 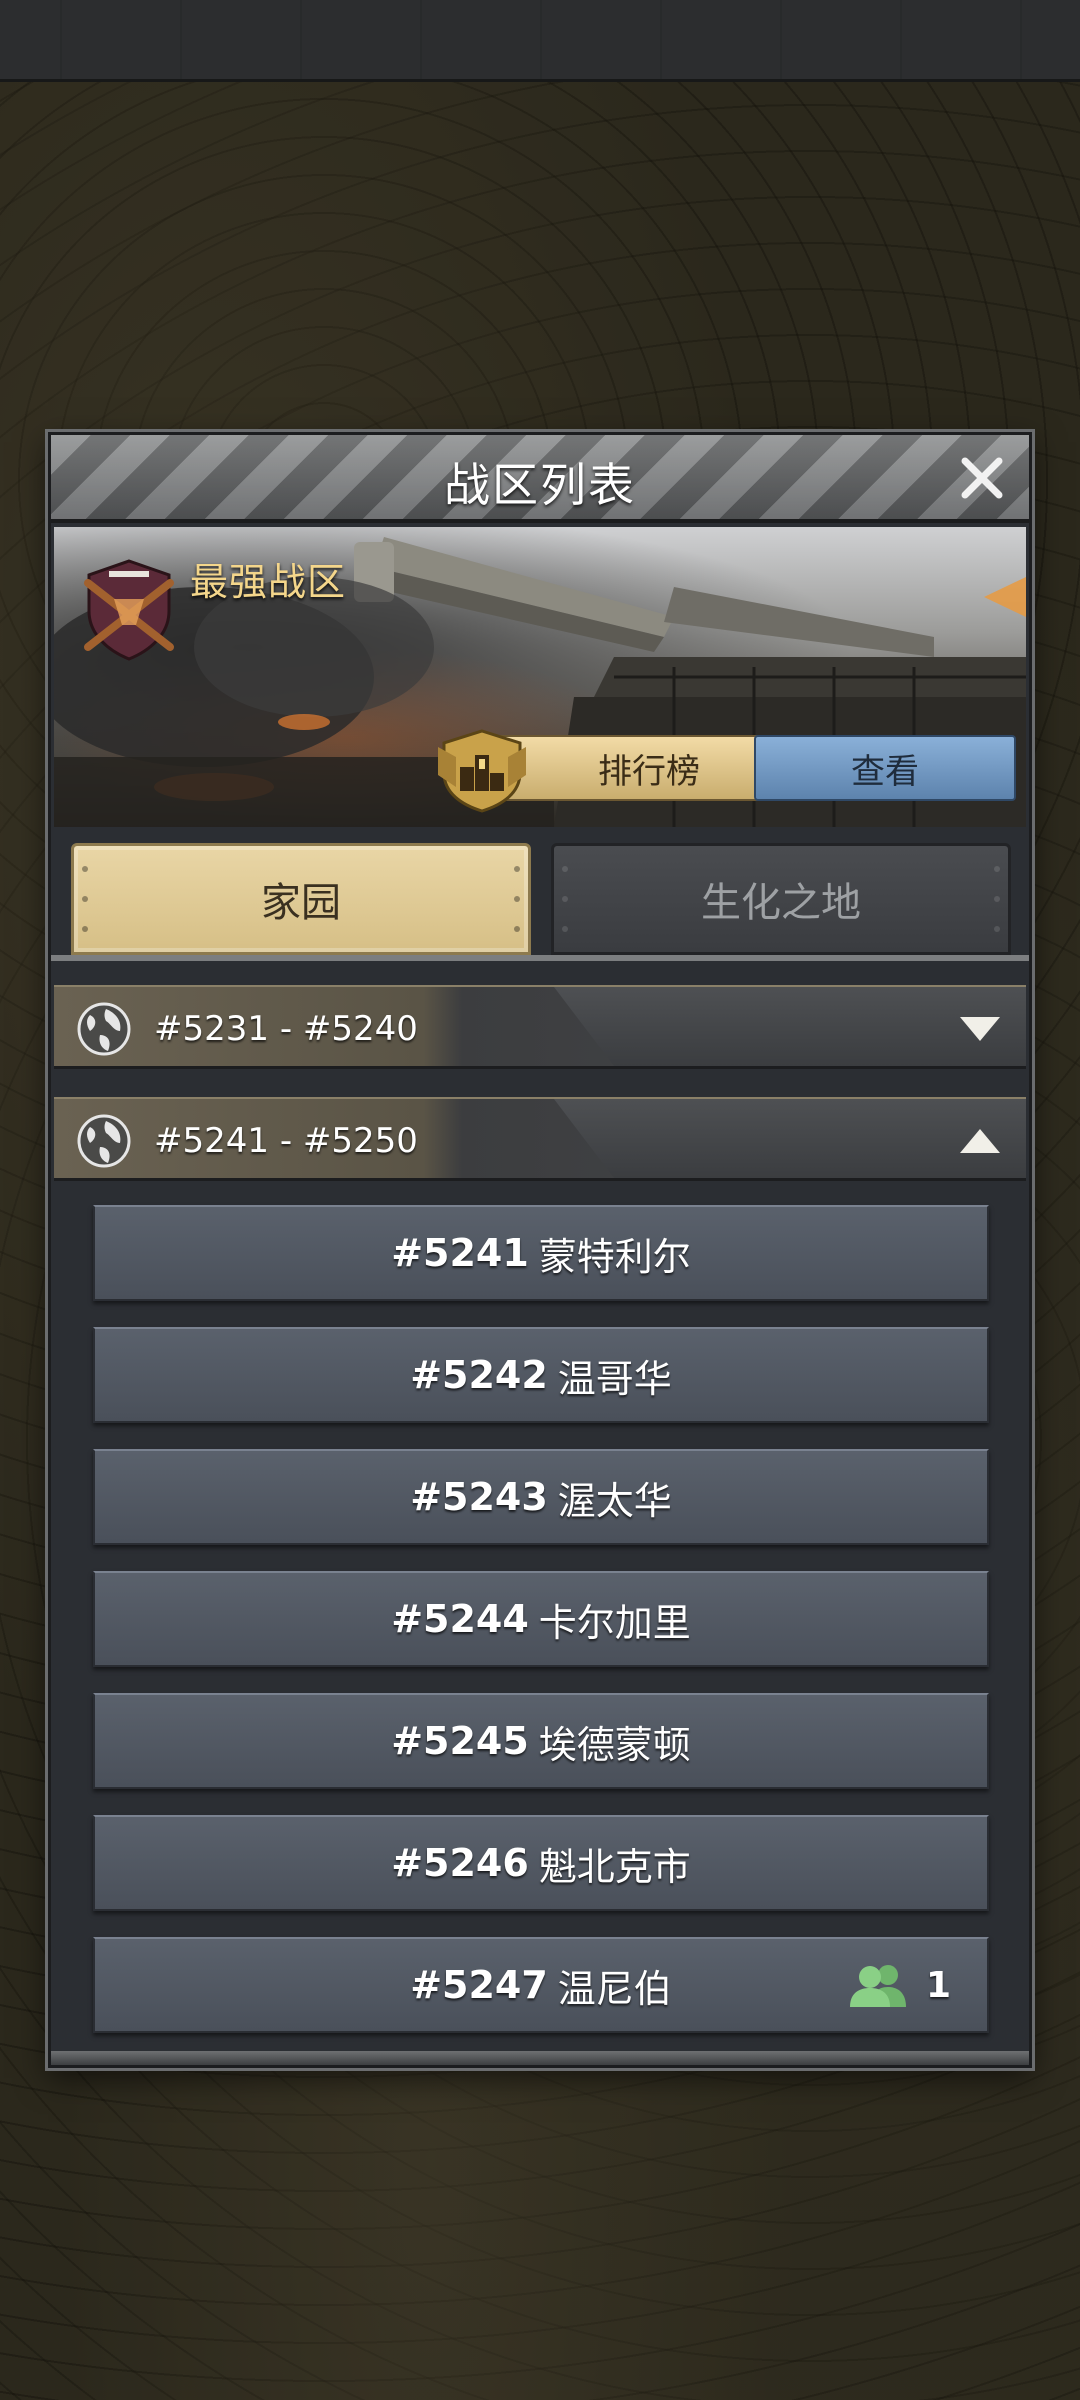 I want to click on chevron-up-icon, so click(x=980, y=1141).